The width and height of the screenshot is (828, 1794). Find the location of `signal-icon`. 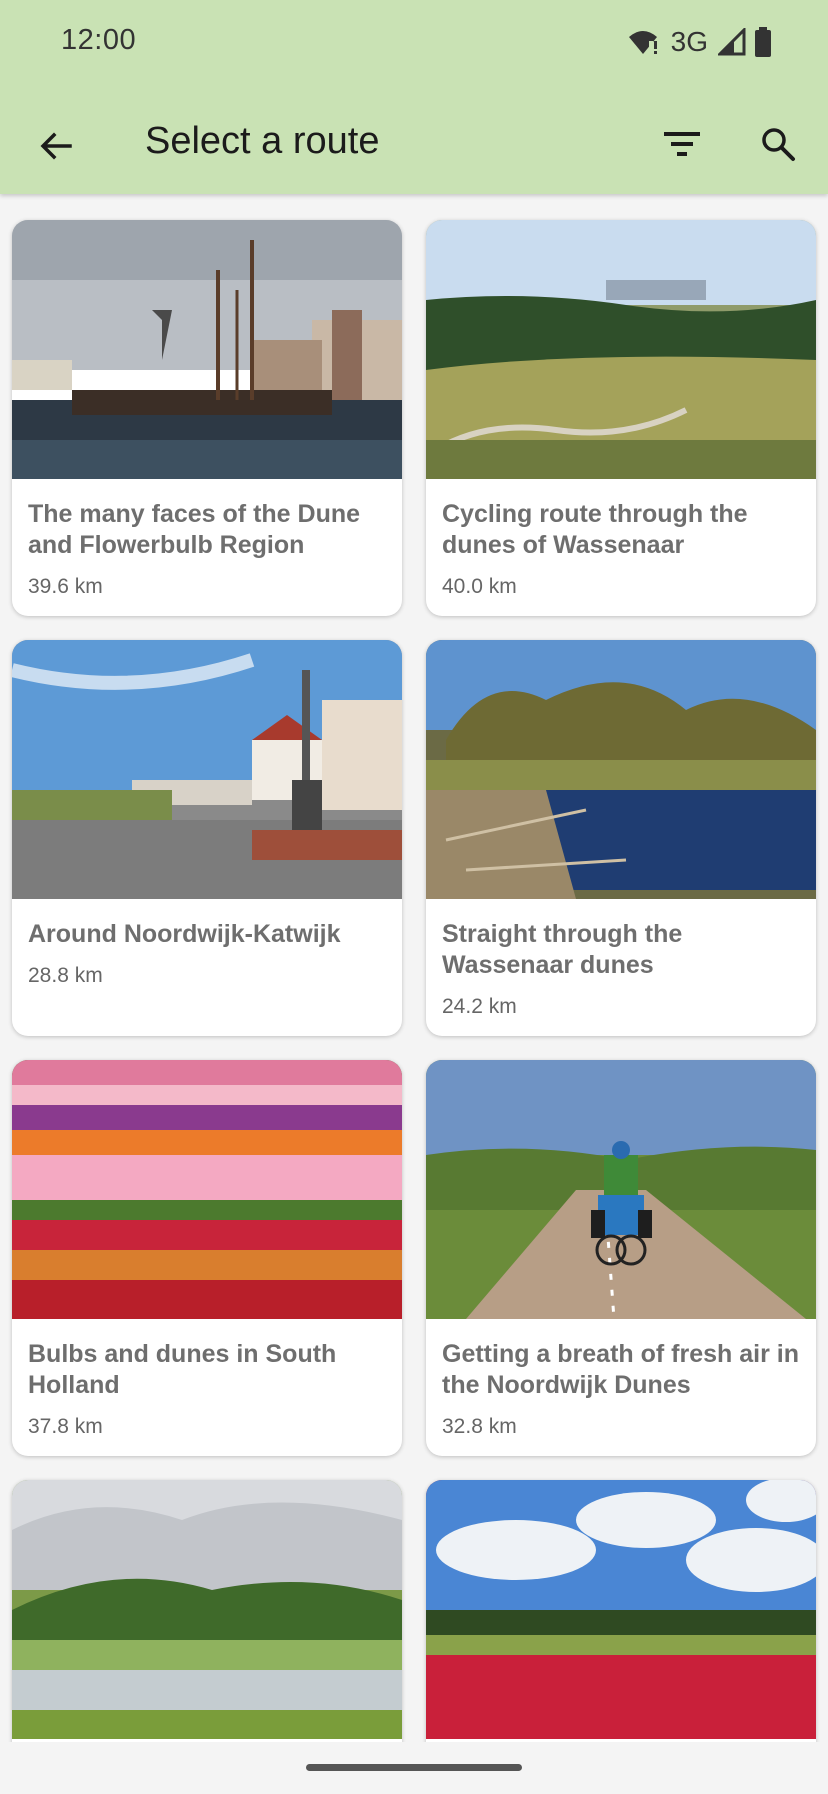

signal-icon is located at coordinates (732, 42).